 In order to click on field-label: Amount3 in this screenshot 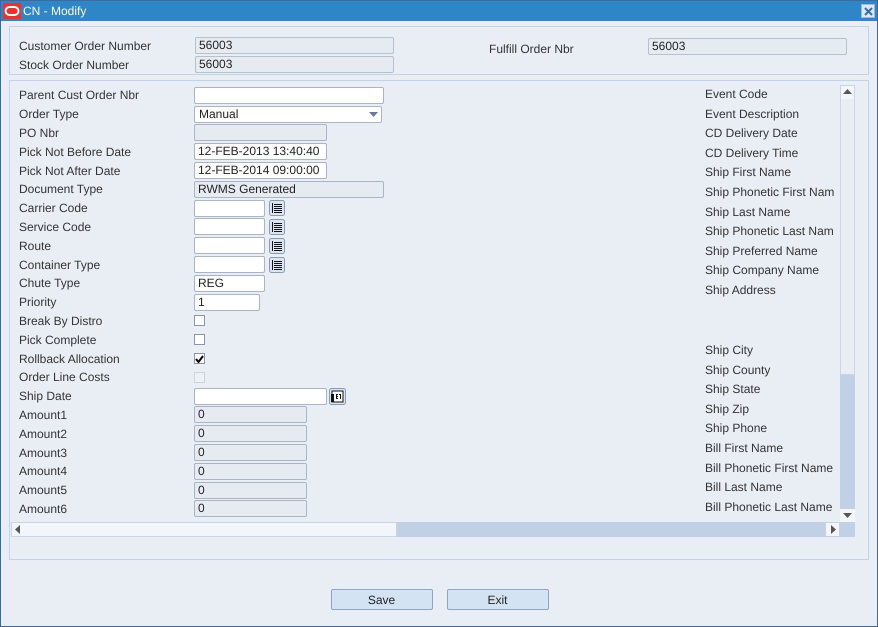, I will do `click(43, 453)`.